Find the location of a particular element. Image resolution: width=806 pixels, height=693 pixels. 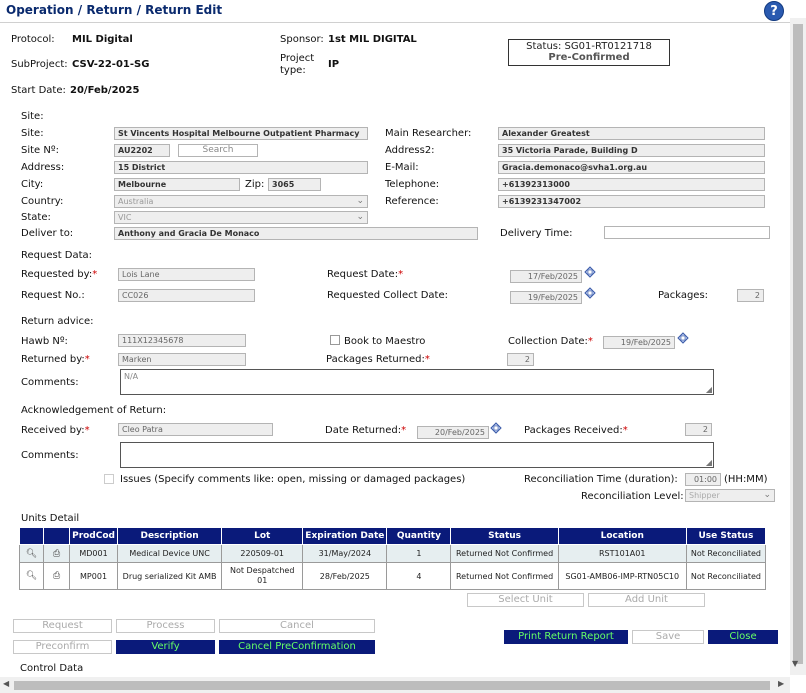

chevron-down-icon: ⌄ is located at coordinates (767, 495).